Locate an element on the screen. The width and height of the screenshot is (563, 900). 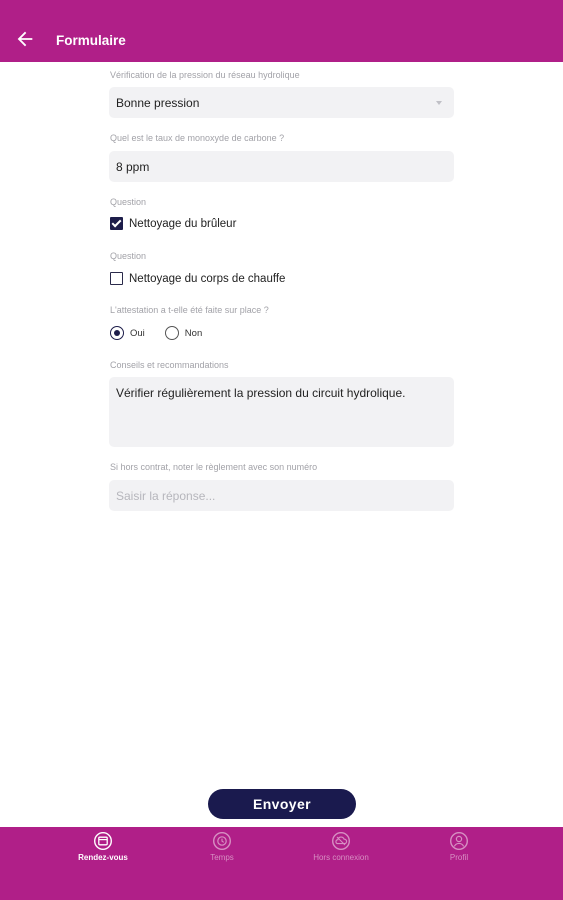
radio-oui-label: Oui is located at coordinates (137, 333).